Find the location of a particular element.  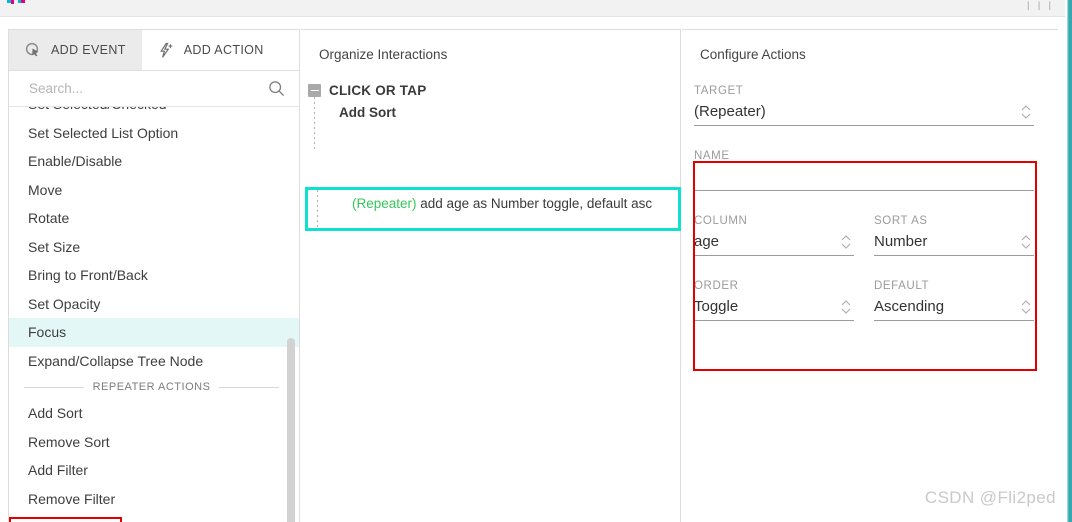

action-item-set-selected-list-option: Set Selected List Option is located at coordinates (154, 133).